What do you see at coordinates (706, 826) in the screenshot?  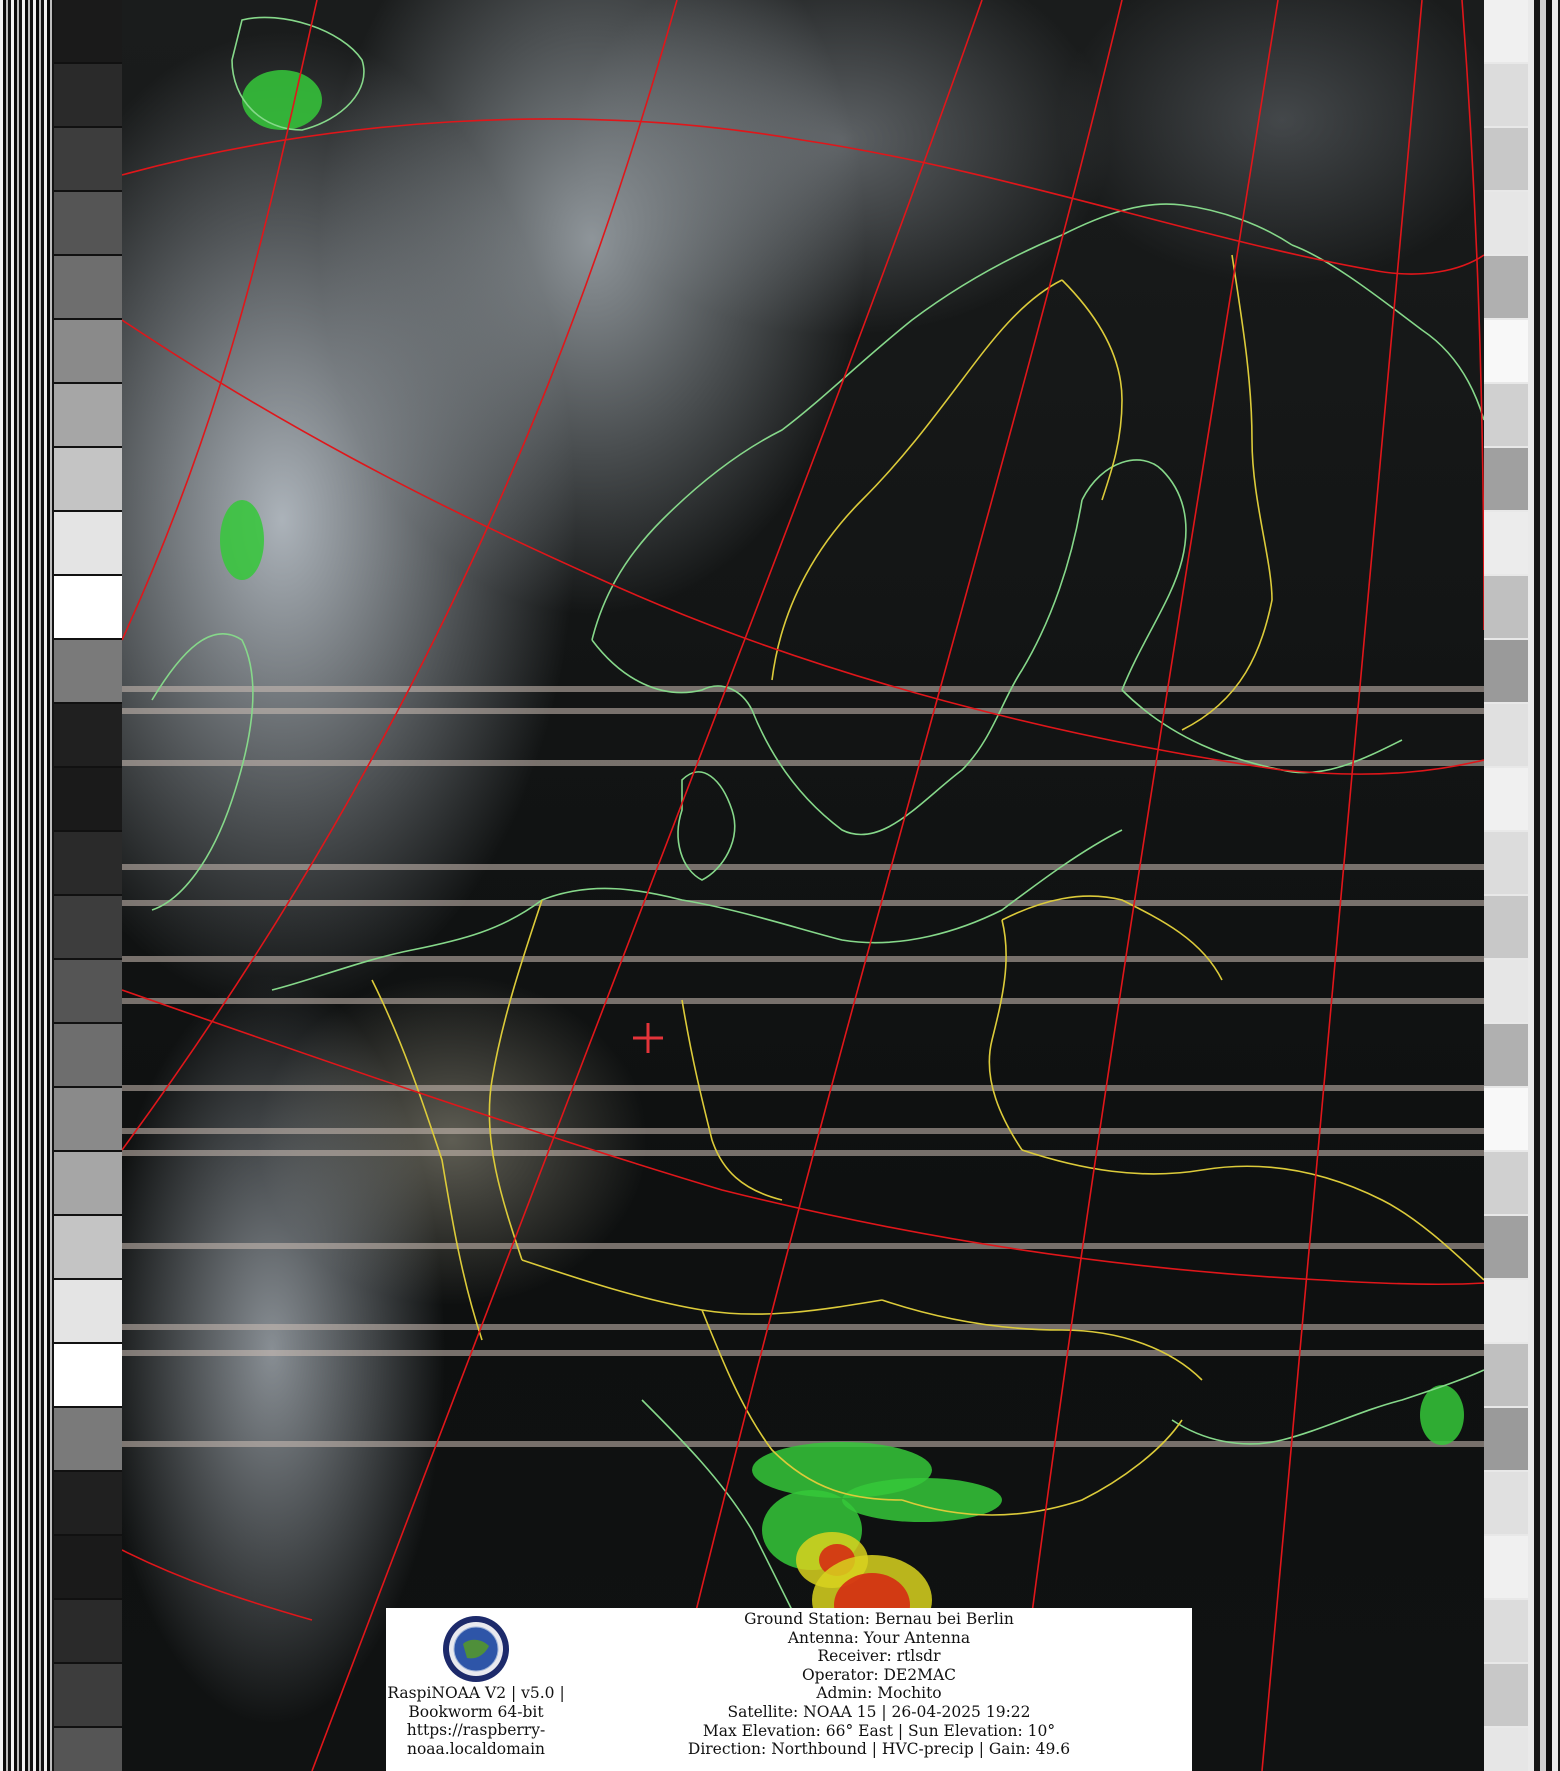 I see `denmark` at bounding box center [706, 826].